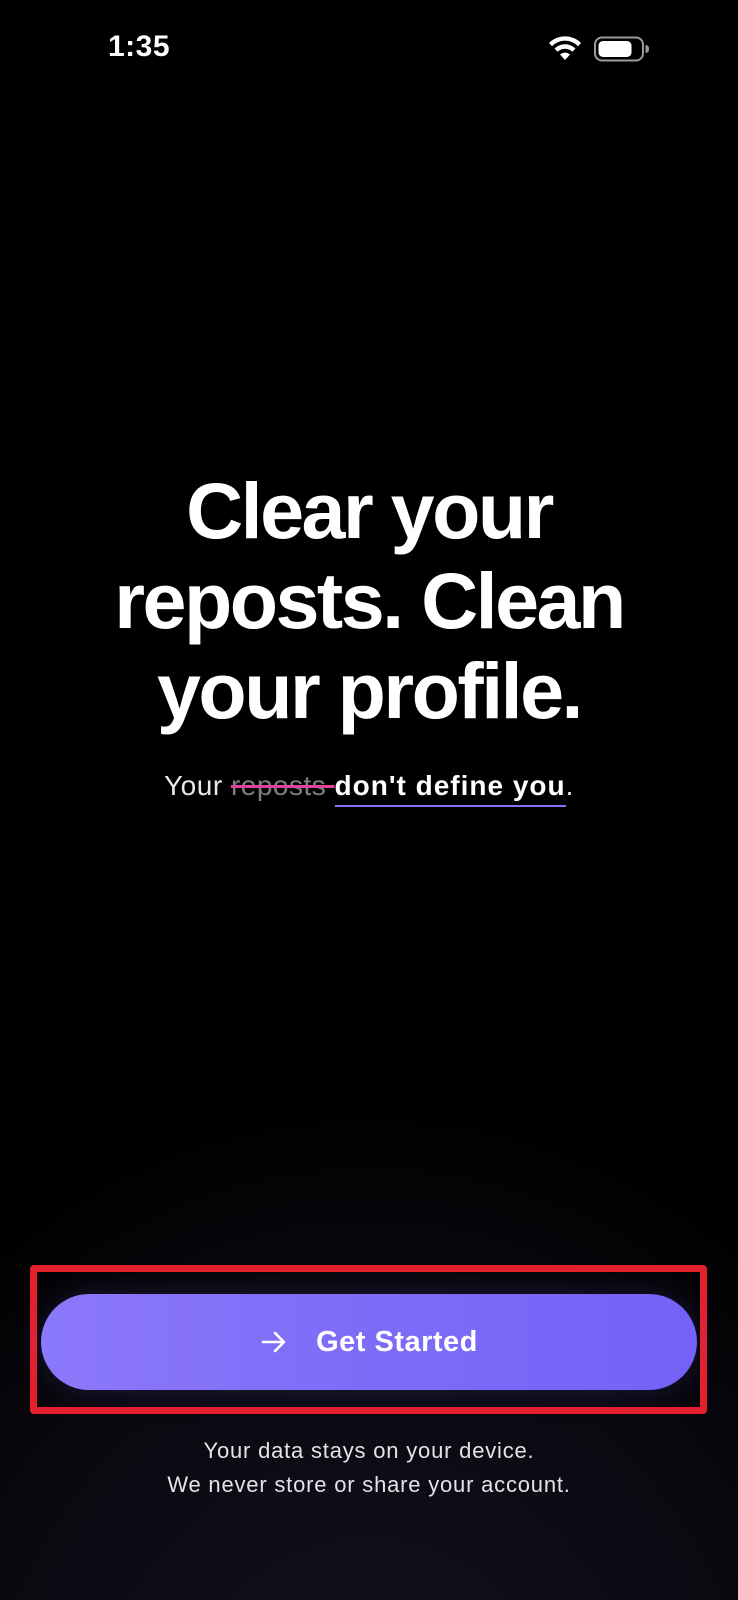 The width and height of the screenshot is (738, 1600). I want to click on tagline-emphasis: don't define you, so click(450, 788).